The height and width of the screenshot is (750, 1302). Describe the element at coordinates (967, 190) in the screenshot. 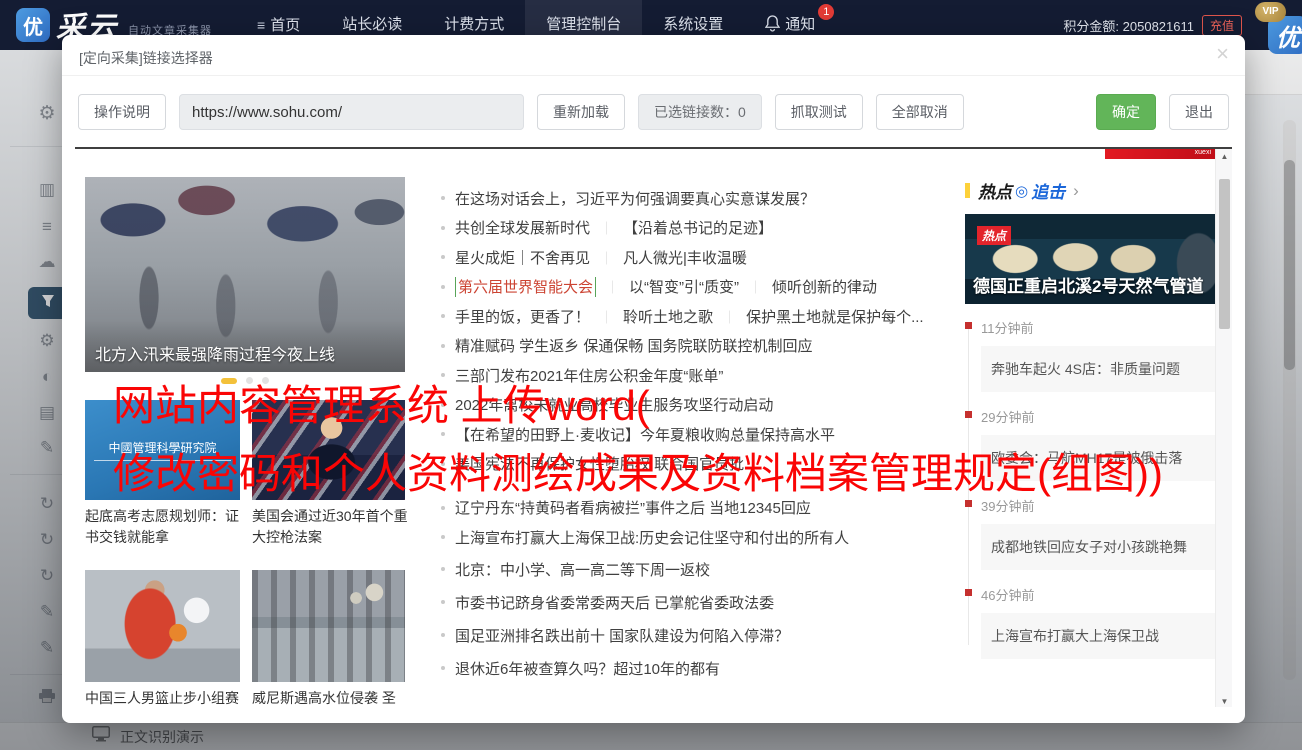

I see `yellow-bar-icon` at that location.